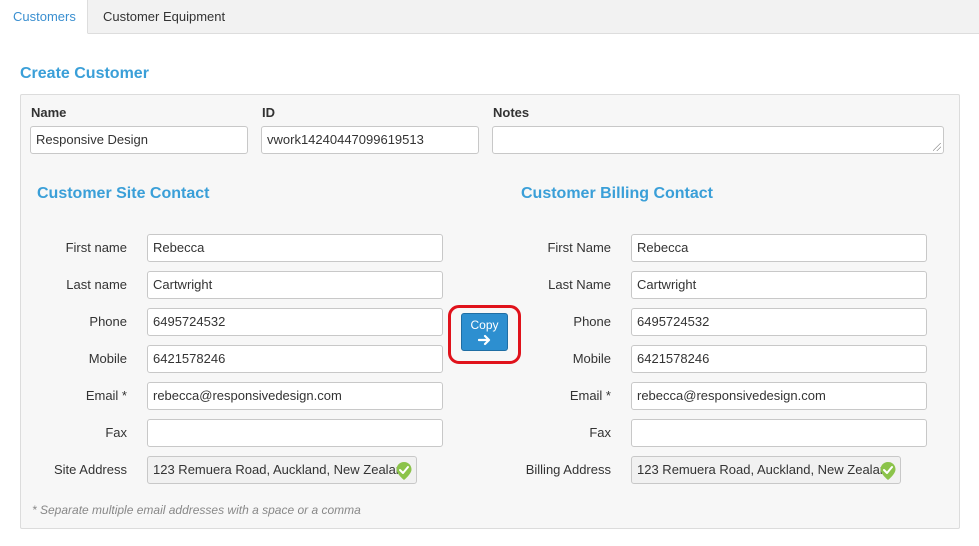 This screenshot has height=546, width=979. What do you see at coordinates (779, 359) in the screenshot?
I see `billing-mobile-input: 6421578246` at bounding box center [779, 359].